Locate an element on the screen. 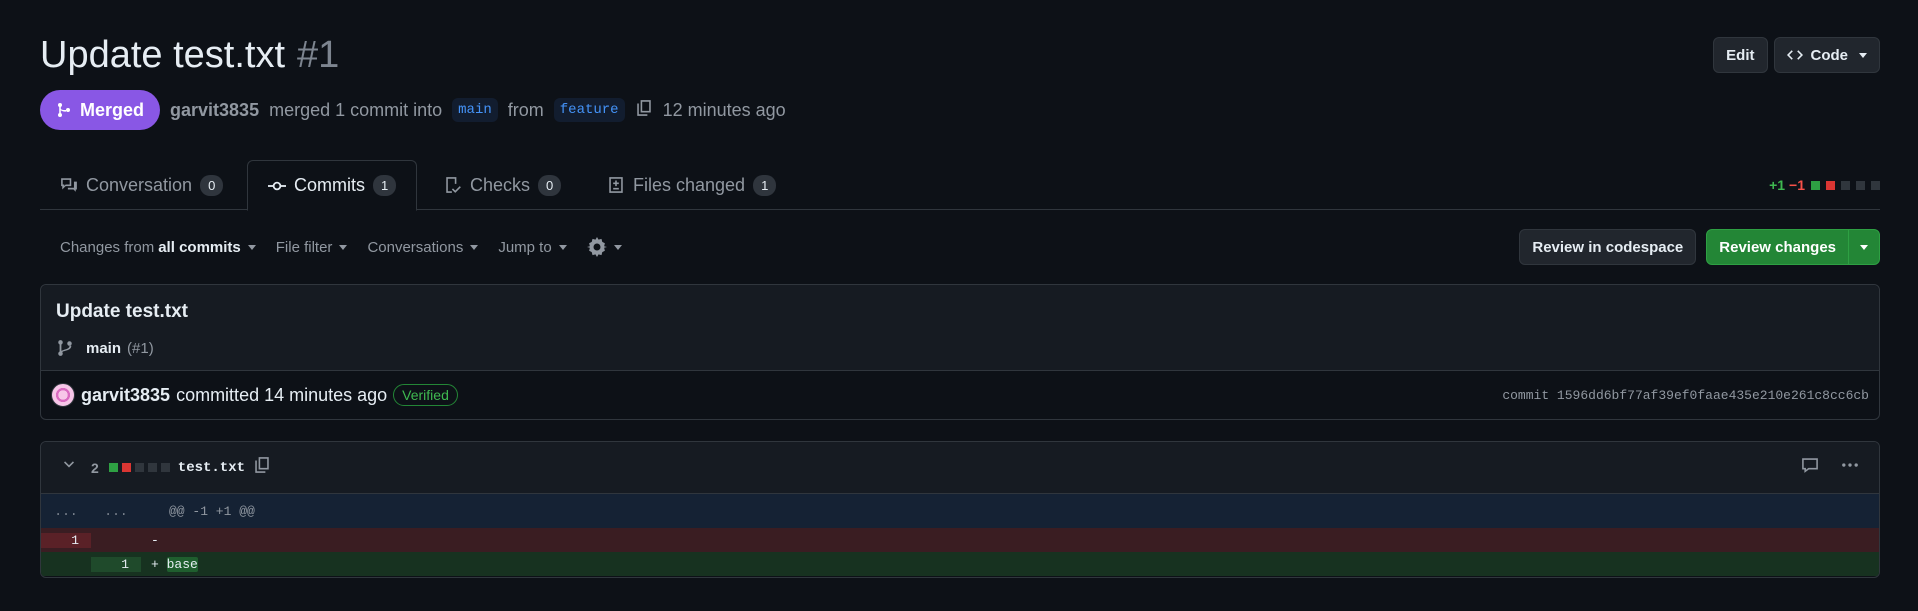  pr-number: #1 is located at coordinates (318, 55).